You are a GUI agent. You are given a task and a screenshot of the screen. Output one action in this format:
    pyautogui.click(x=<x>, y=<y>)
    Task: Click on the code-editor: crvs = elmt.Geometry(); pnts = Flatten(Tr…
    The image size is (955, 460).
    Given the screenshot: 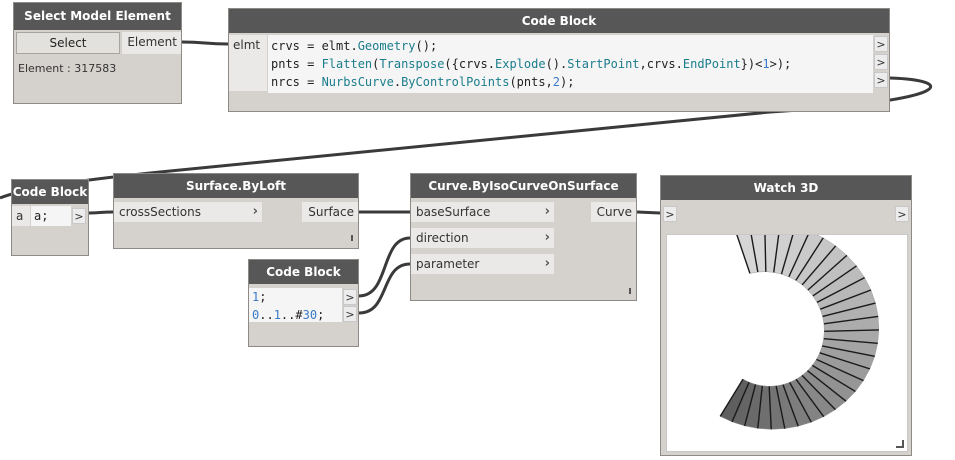 What is the action you would take?
    pyautogui.click(x=570, y=64)
    